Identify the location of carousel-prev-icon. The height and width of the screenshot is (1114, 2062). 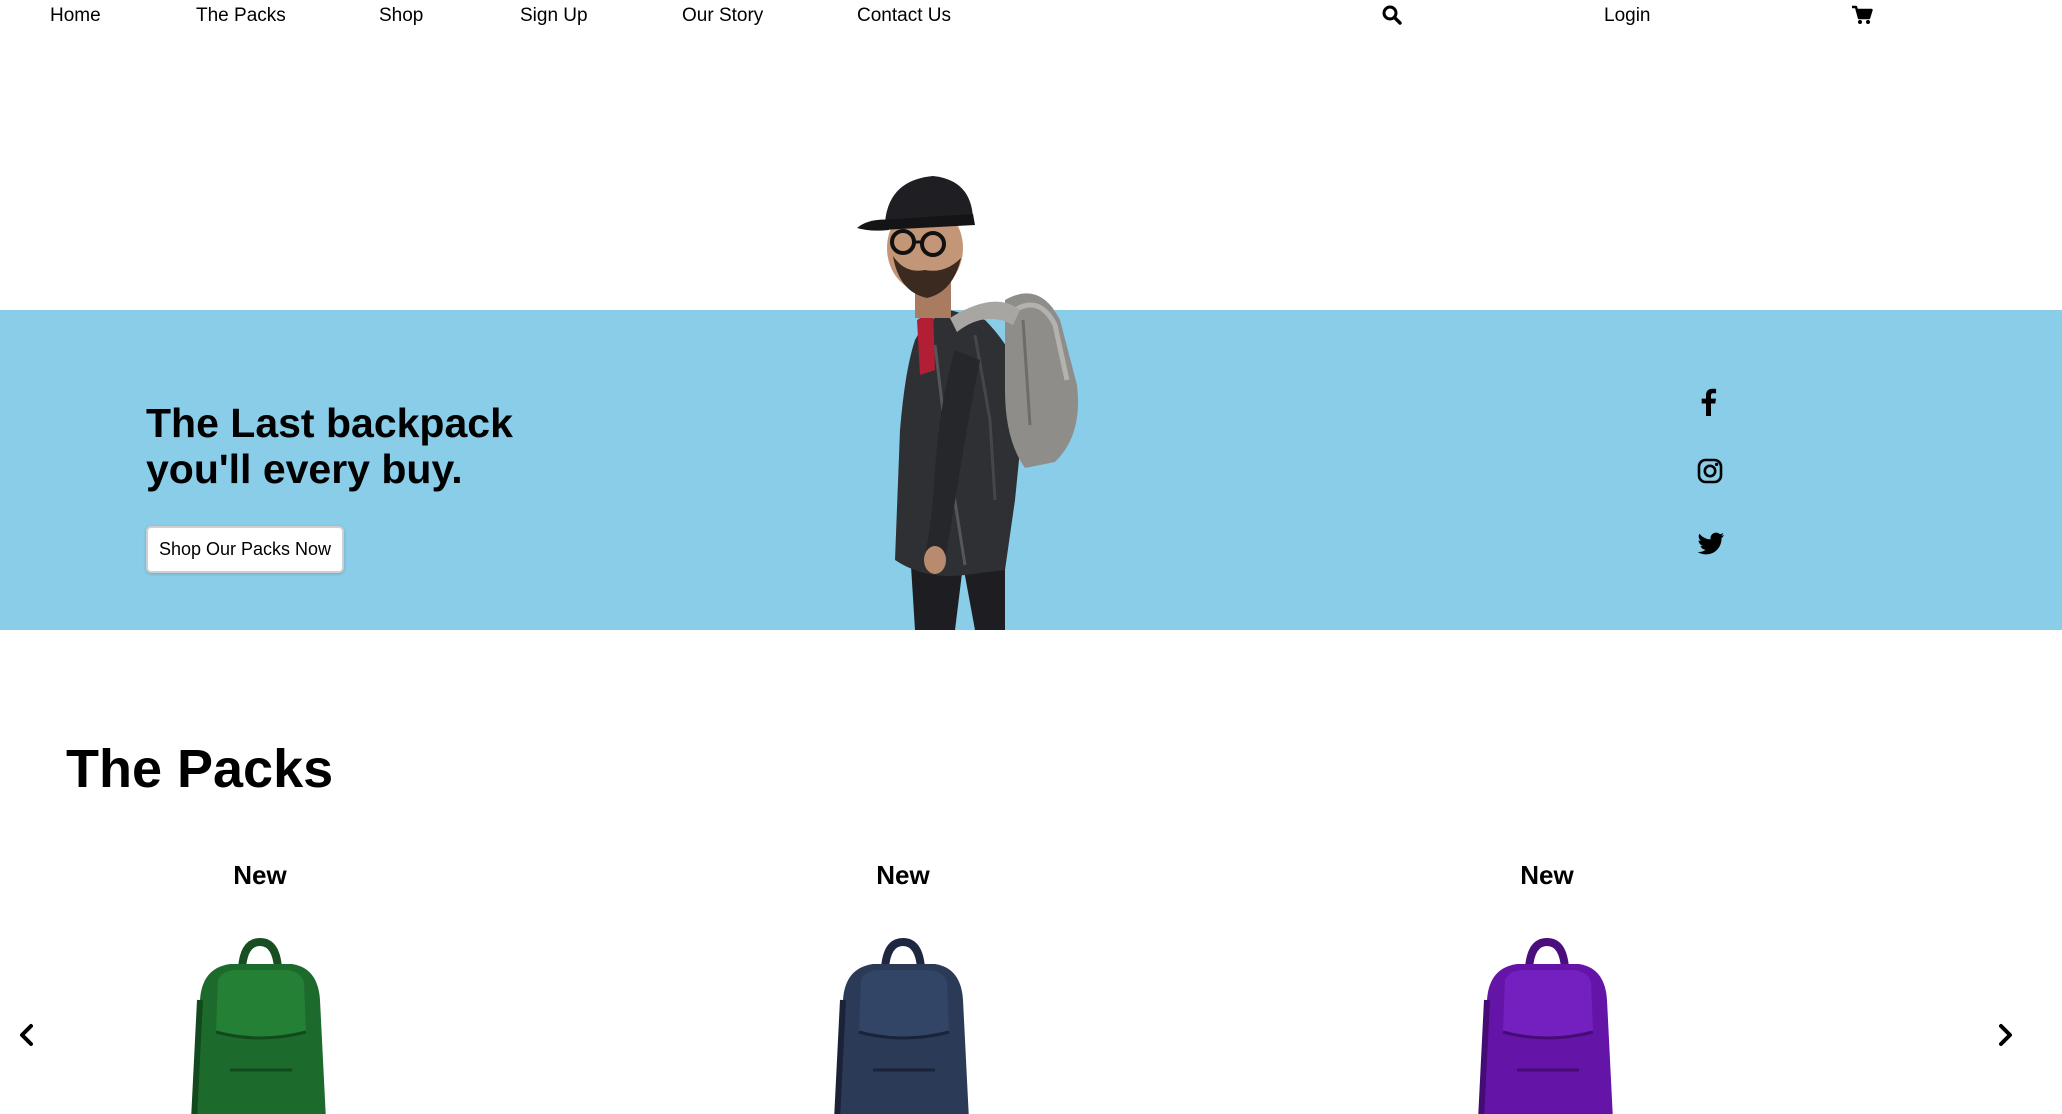
(27, 1035).